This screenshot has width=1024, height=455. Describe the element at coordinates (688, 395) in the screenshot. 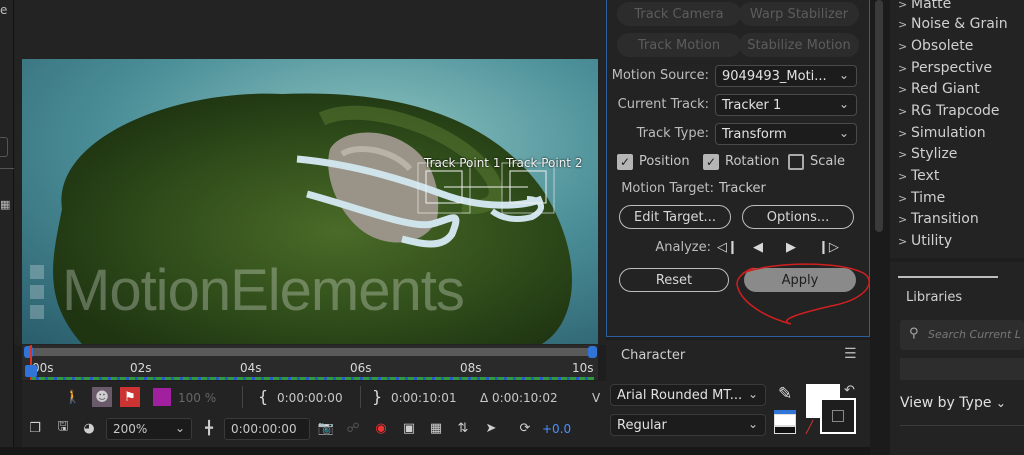

I see `font-family-dropdown: Arial Rounded MT... ⌄` at that location.